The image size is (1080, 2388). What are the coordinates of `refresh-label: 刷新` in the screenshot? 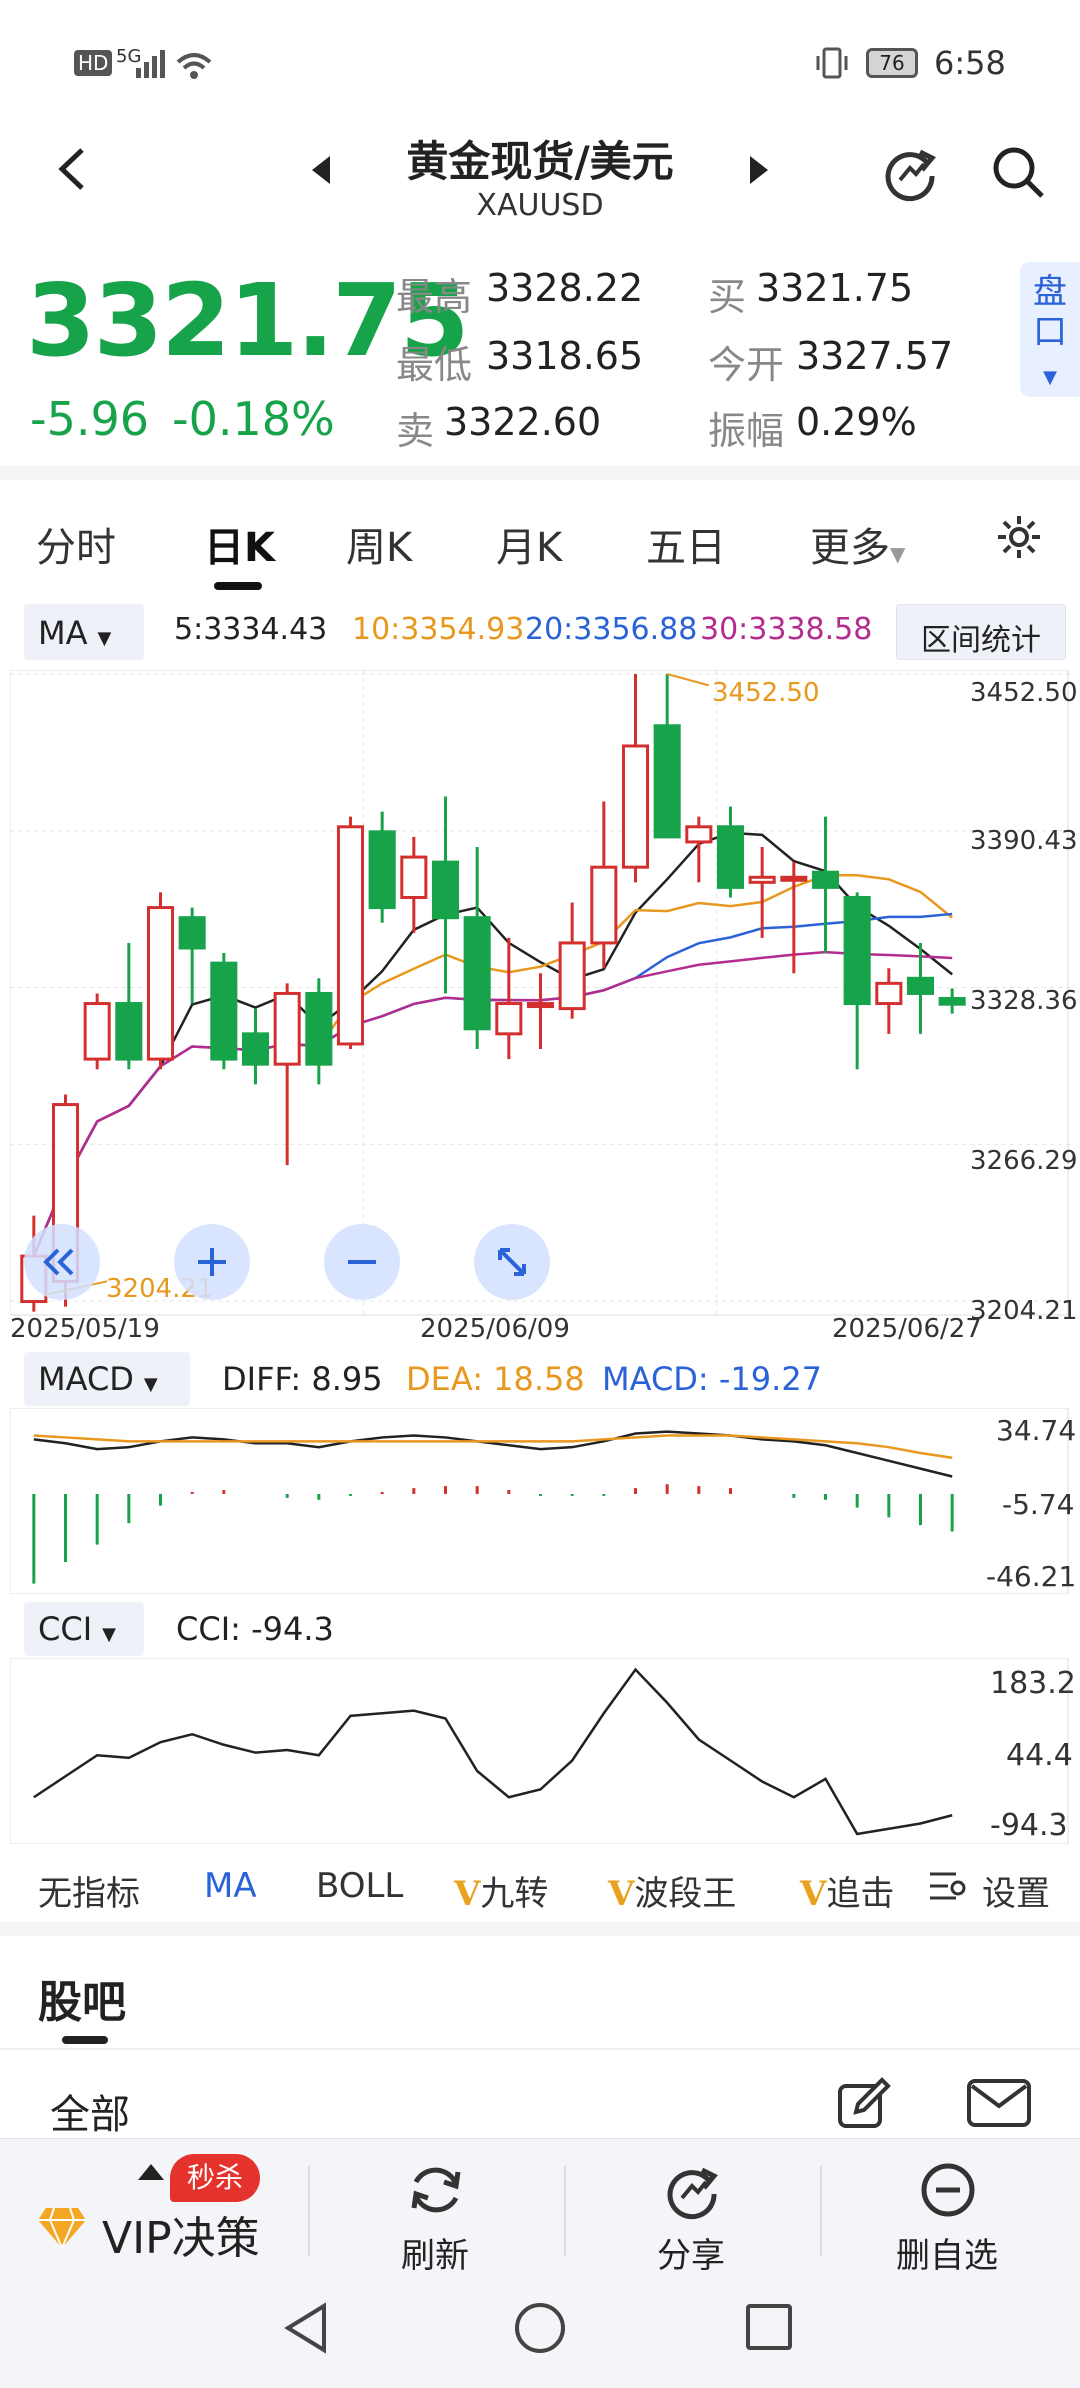 It's located at (435, 2256).